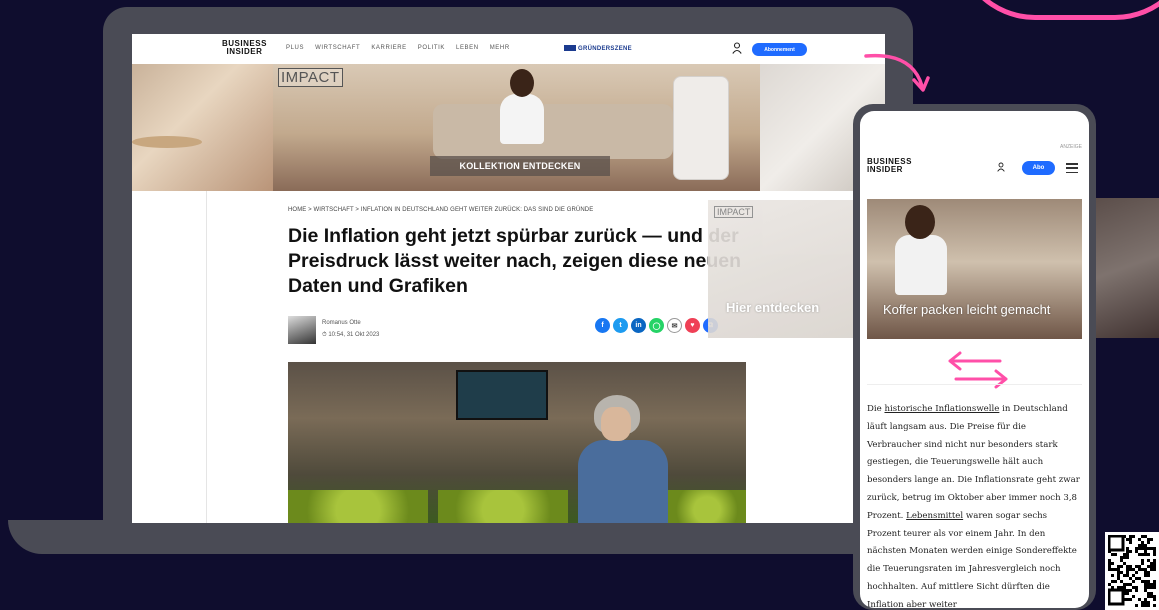  What do you see at coordinates (674, 325) in the screenshot?
I see `email-icon: ✉` at bounding box center [674, 325].